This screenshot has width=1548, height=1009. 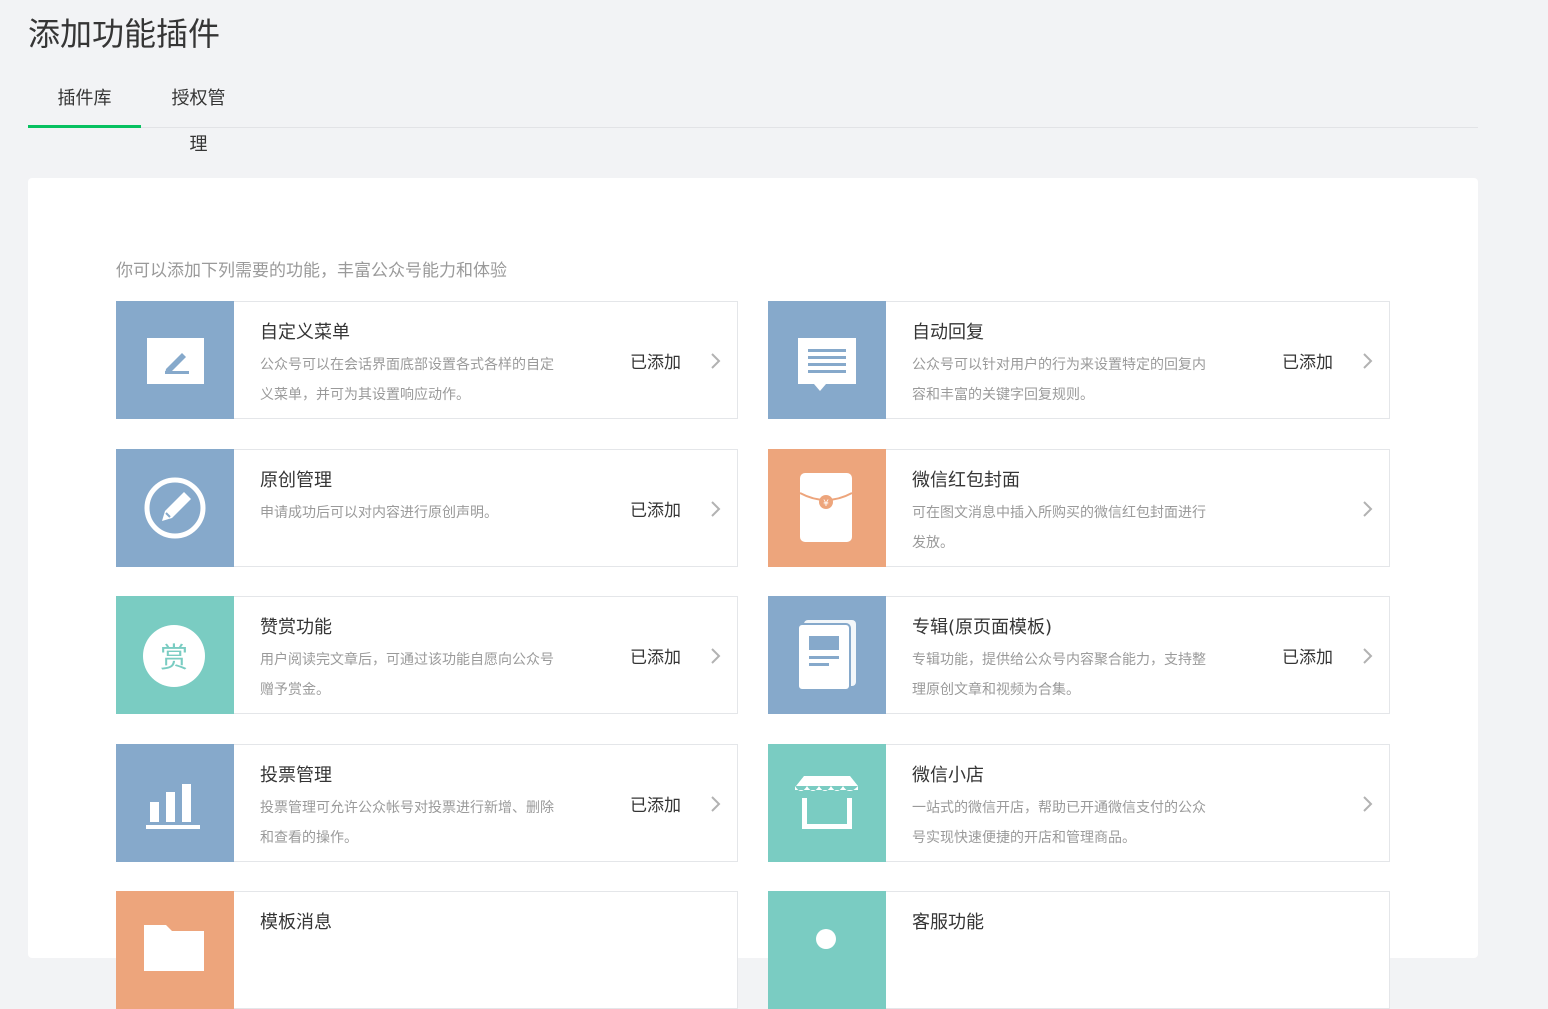 I want to click on bar-chart-icon, so click(x=175, y=803).